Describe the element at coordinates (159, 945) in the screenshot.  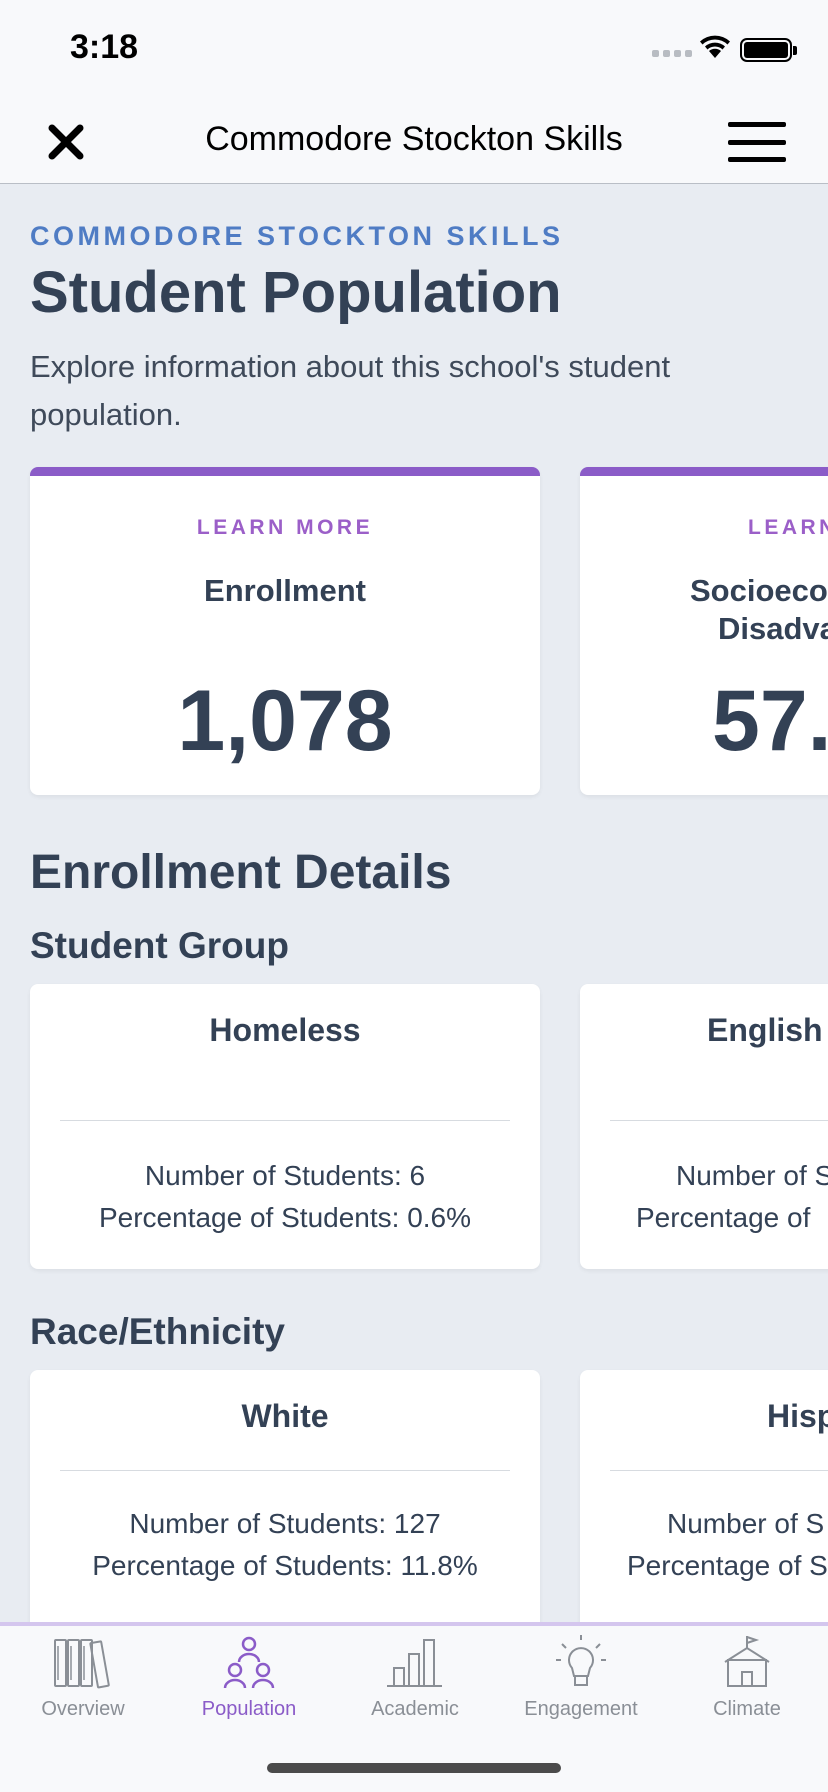
I see `student-group-title: Student Group` at that location.